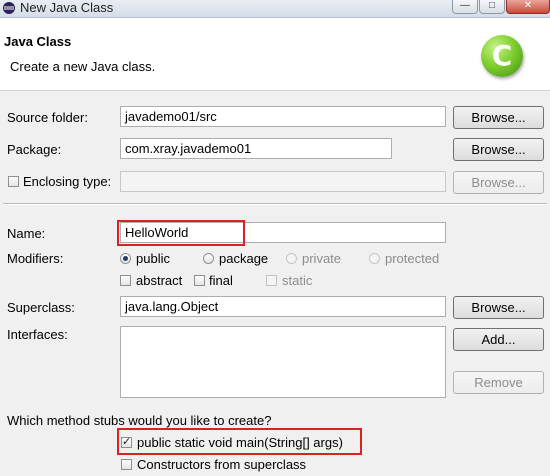 The height and width of the screenshot is (476, 550). Describe the element at coordinates (41, 307) in the screenshot. I see `superclass-label: Superclass:` at that location.